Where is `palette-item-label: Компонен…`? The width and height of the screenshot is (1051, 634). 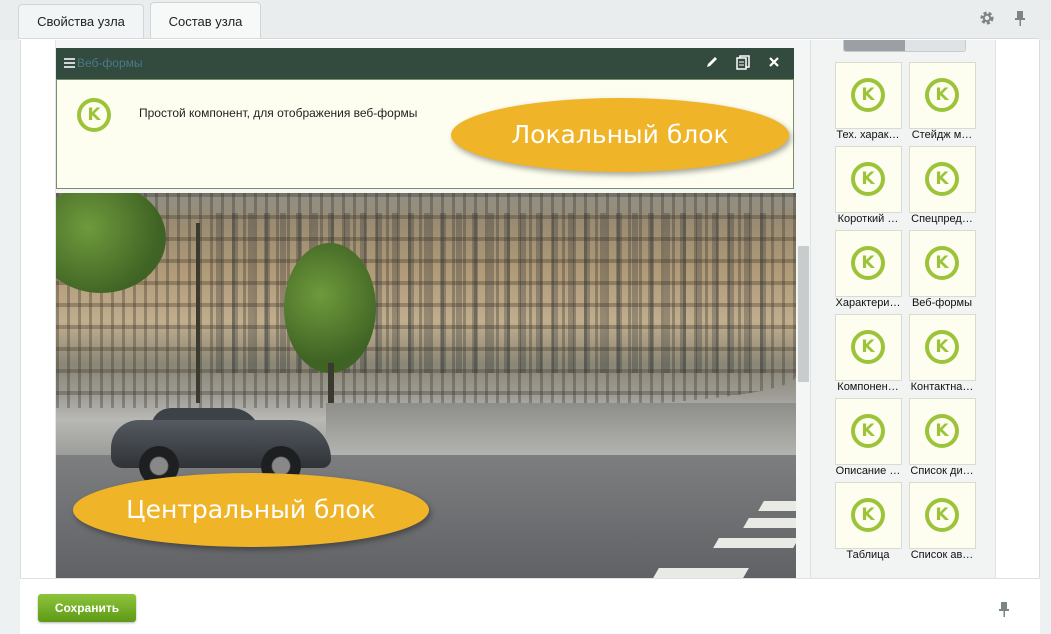
palette-item-label: Компонен… is located at coordinates (868, 387).